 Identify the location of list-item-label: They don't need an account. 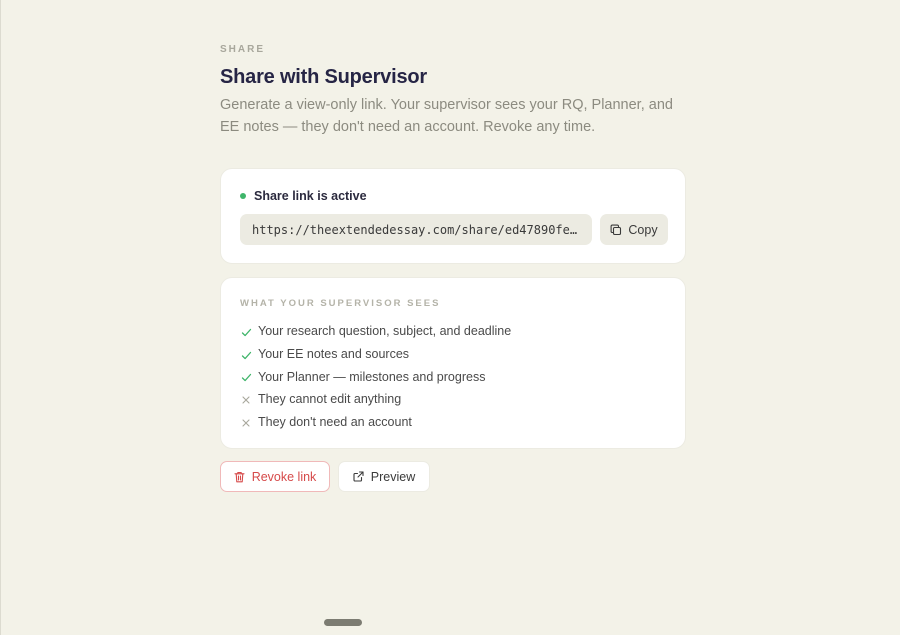
(335, 422).